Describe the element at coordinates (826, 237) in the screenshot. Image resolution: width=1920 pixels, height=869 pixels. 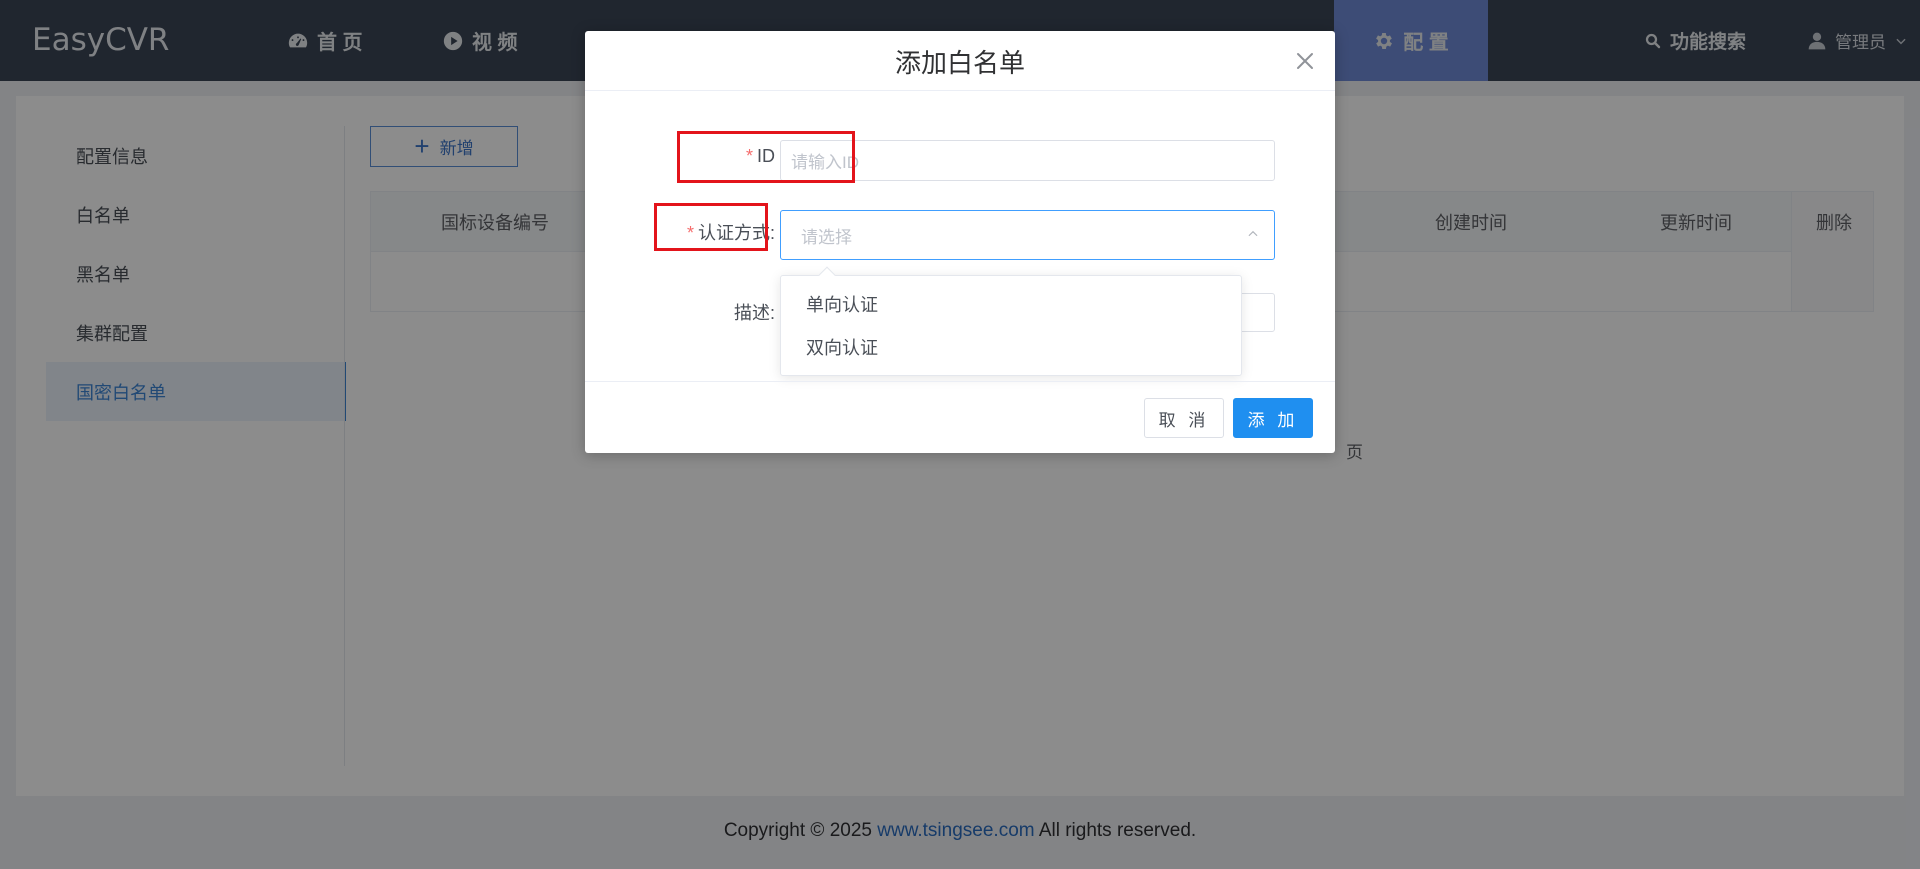
I see `auth-method-placeholder: 请选择` at that location.